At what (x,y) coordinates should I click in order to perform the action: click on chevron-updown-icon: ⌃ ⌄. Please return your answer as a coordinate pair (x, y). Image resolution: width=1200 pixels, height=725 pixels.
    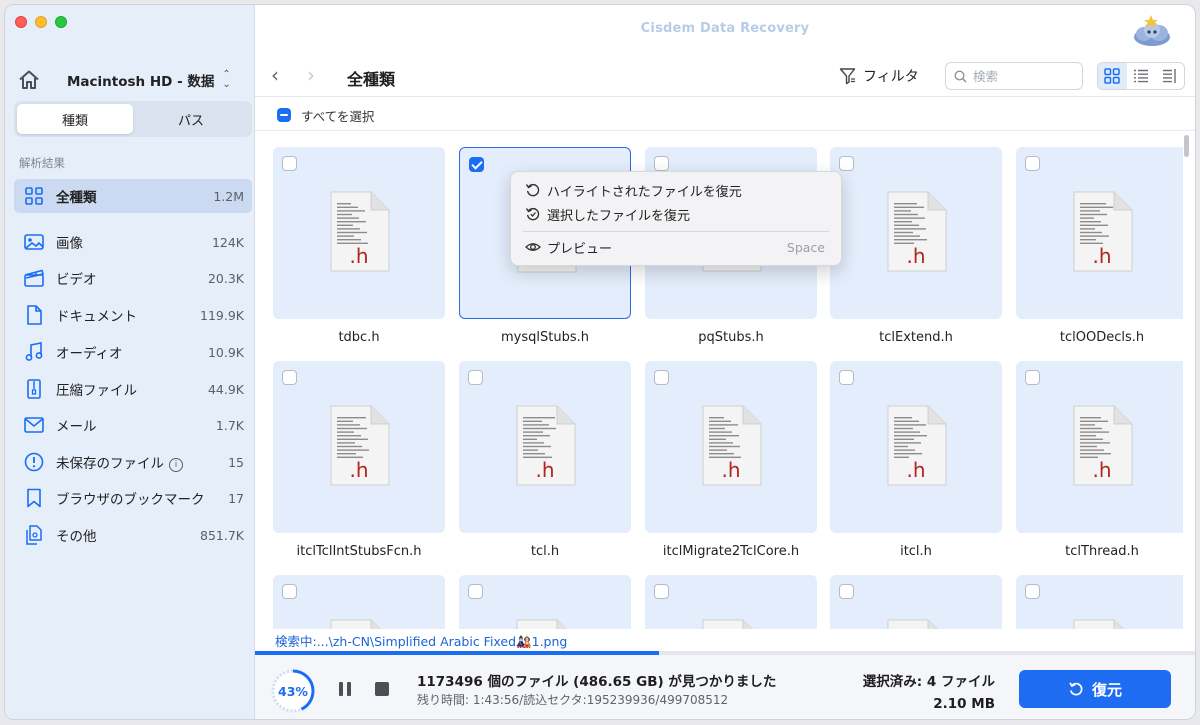
    Looking at the image, I should click on (226, 79).